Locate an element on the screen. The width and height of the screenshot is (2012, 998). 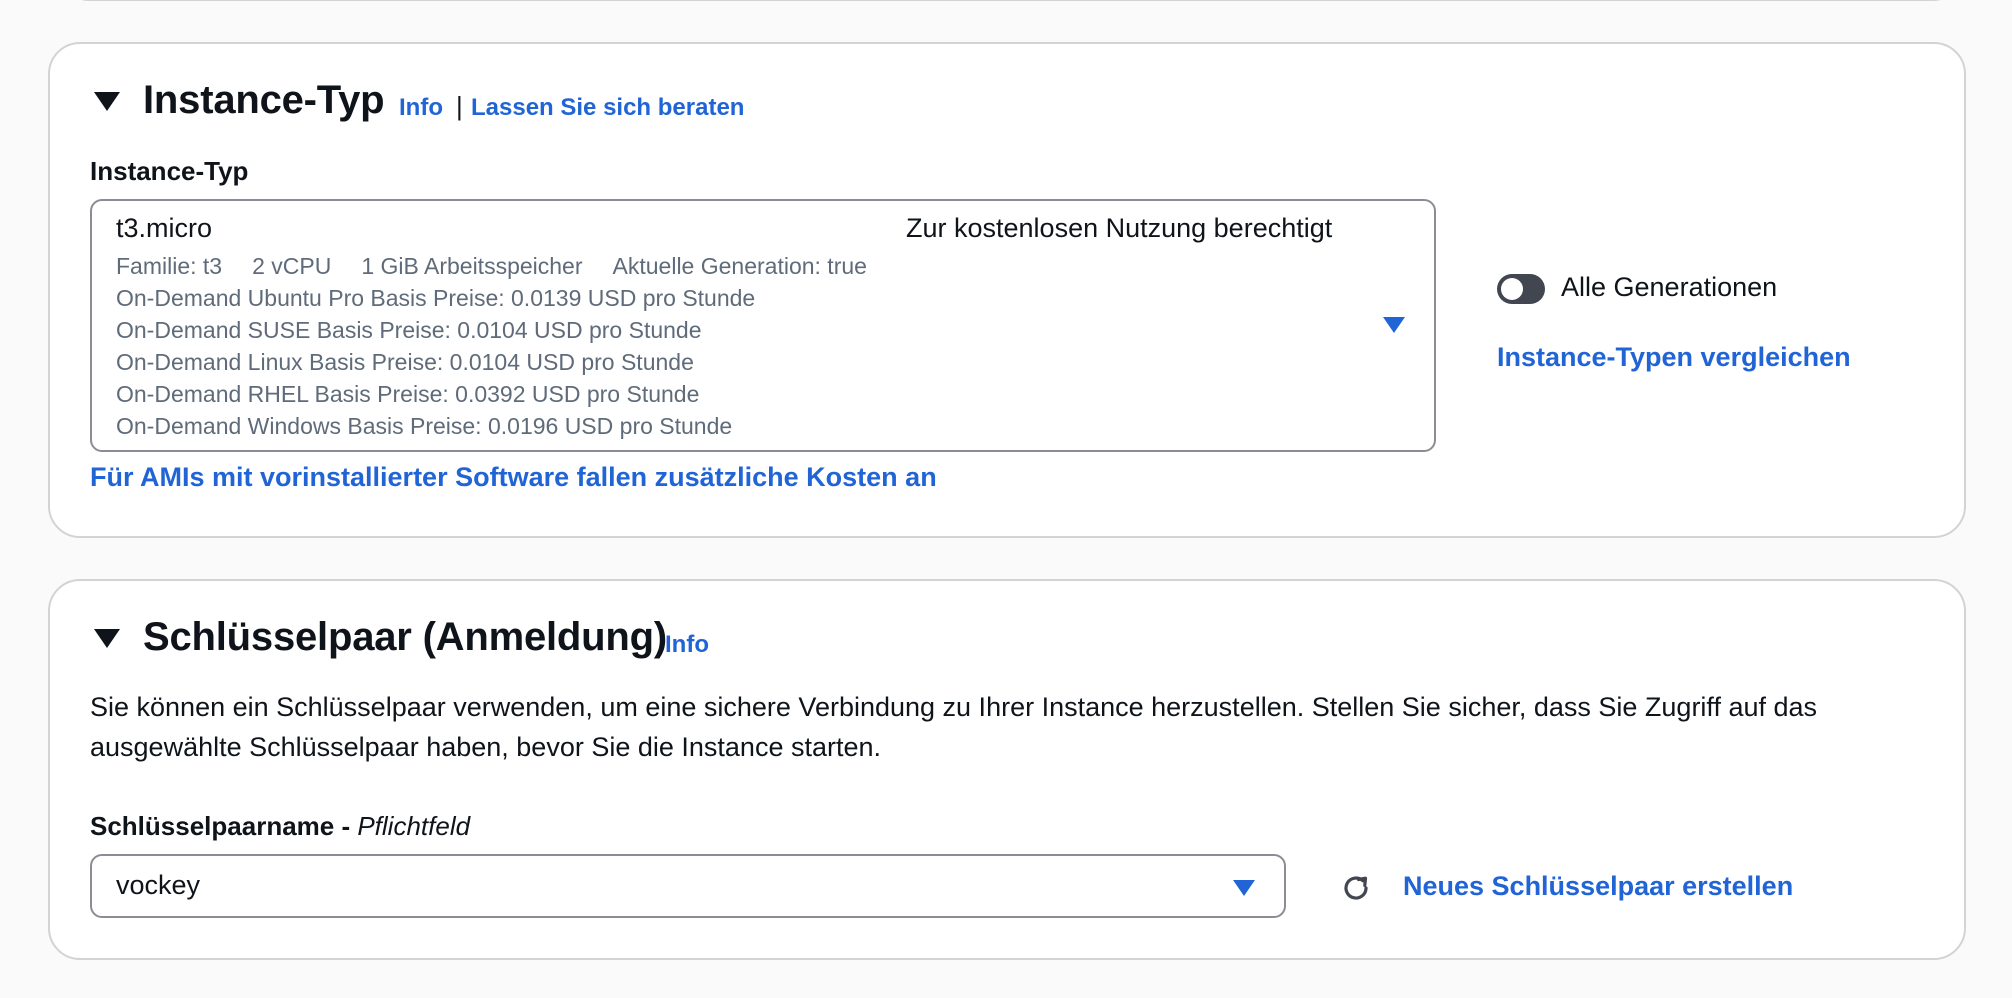
required-marker: Pflichtfeld is located at coordinates (414, 826).